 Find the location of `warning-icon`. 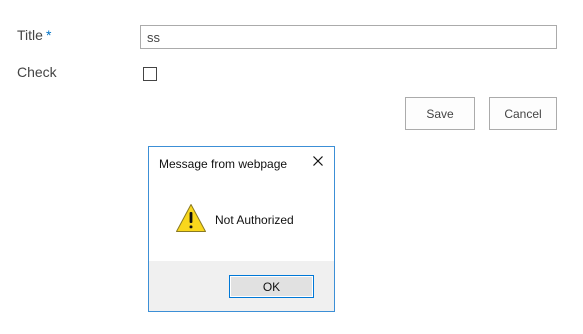

warning-icon is located at coordinates (191, 218).